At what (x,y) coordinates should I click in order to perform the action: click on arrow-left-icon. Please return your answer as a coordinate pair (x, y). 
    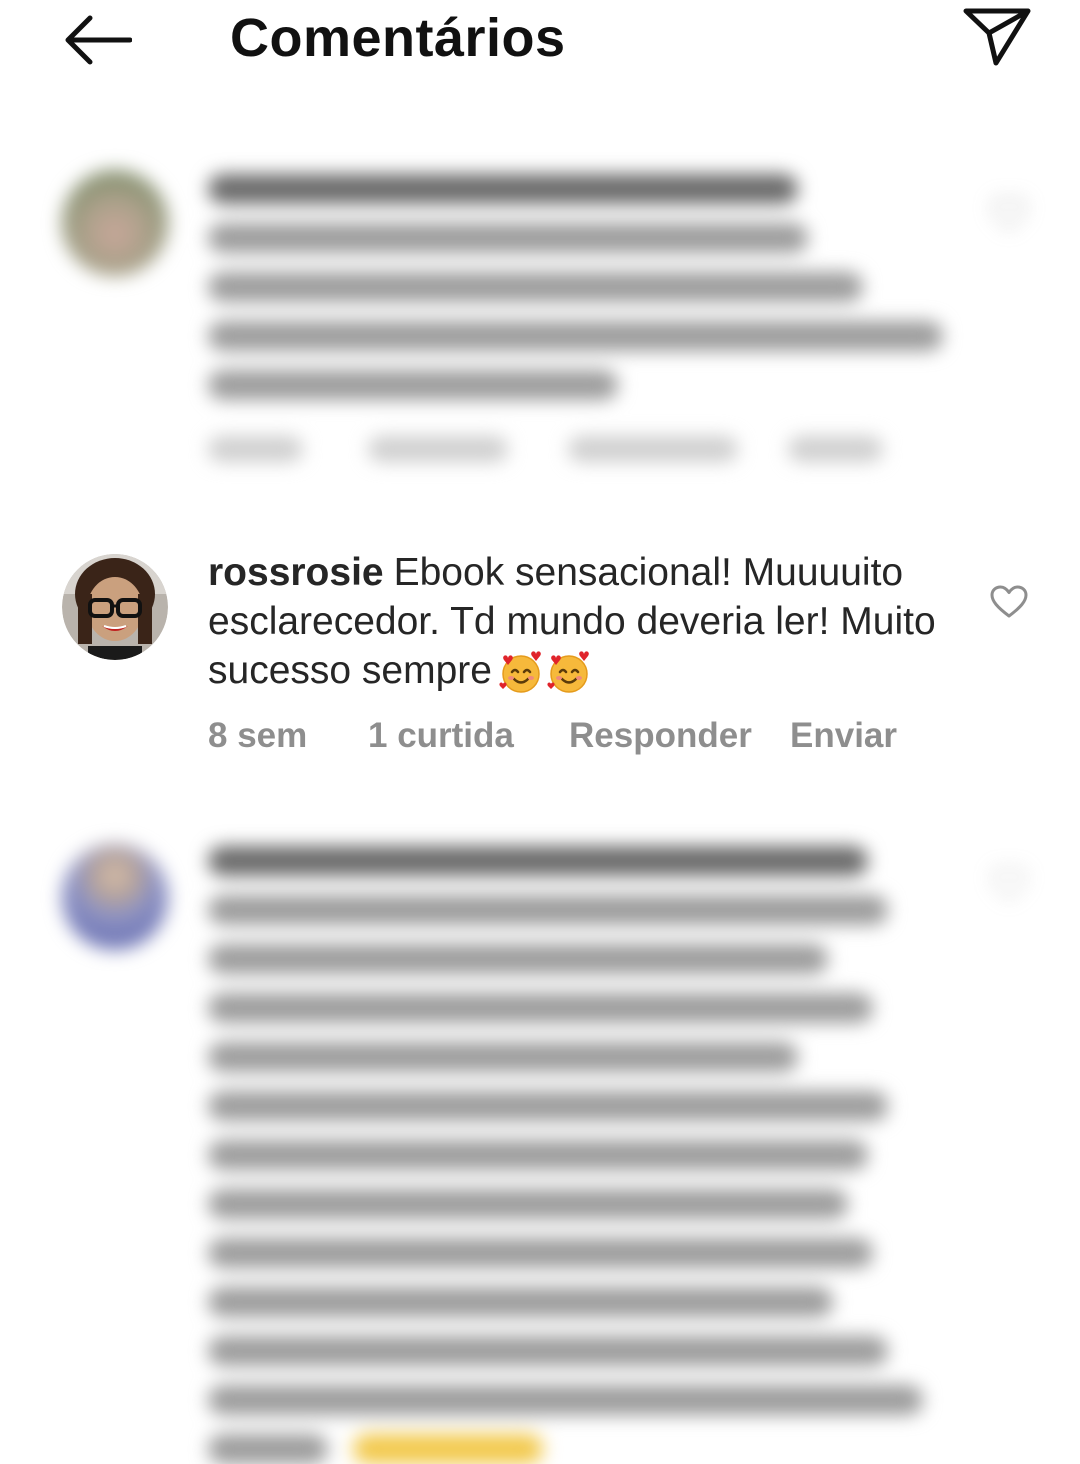
    Looking at the image, I should click on (98, 40).